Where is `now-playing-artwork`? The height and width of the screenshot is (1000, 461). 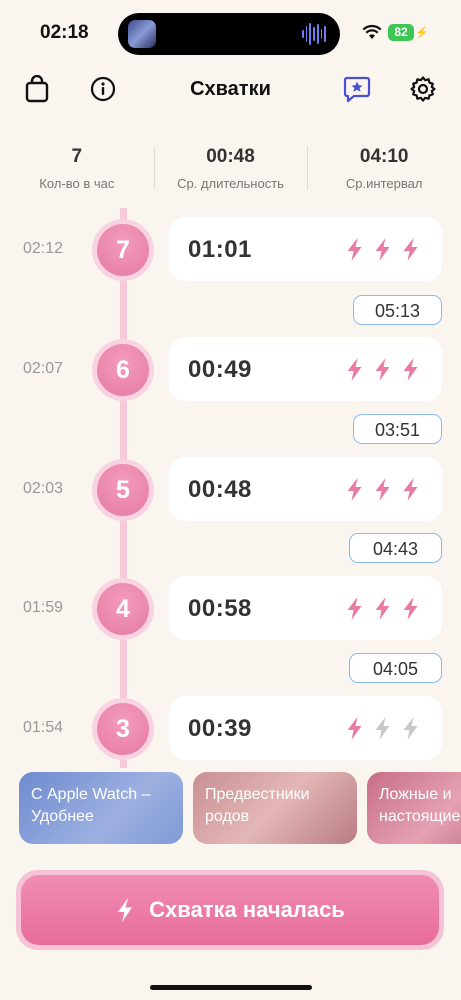
now-playing-artwork is located at coordinates (142, 34).